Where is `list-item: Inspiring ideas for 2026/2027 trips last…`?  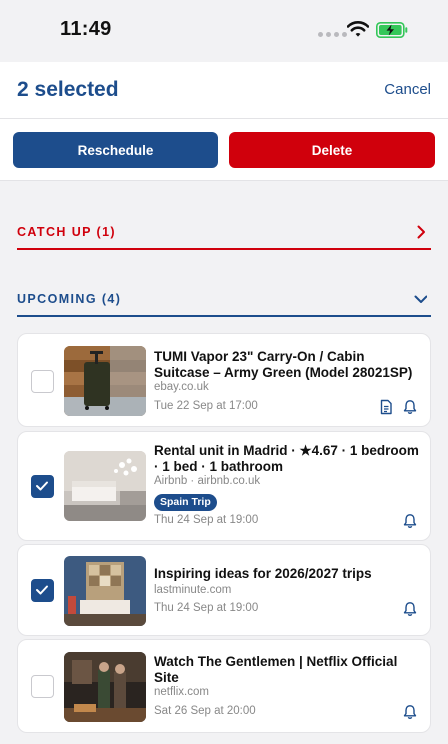 list-item: Inspiring ideas for 2026/2027 trips last… is located at coordinates (224, 590).